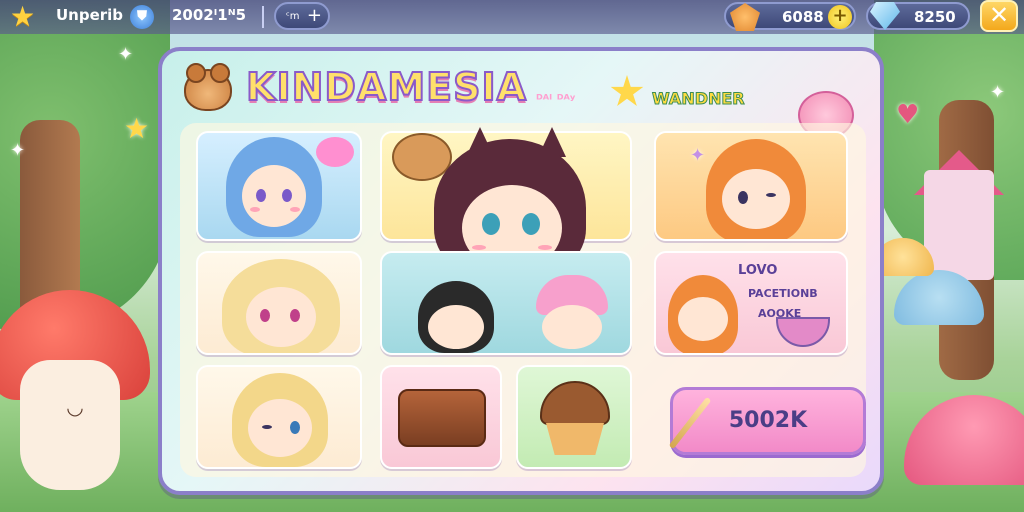 This screenshot has height=512, width=1024. I want to click on gem-value: 8250, so click(935, 17).